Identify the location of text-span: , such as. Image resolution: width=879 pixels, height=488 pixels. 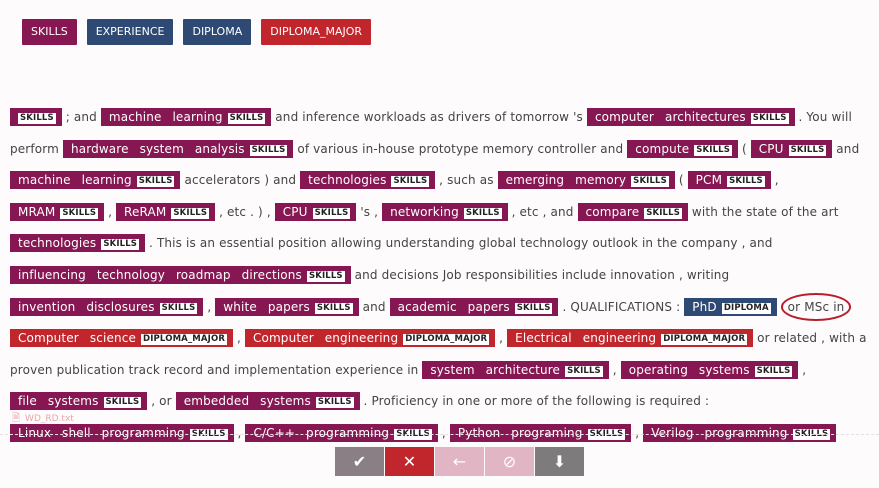
(466, 180).